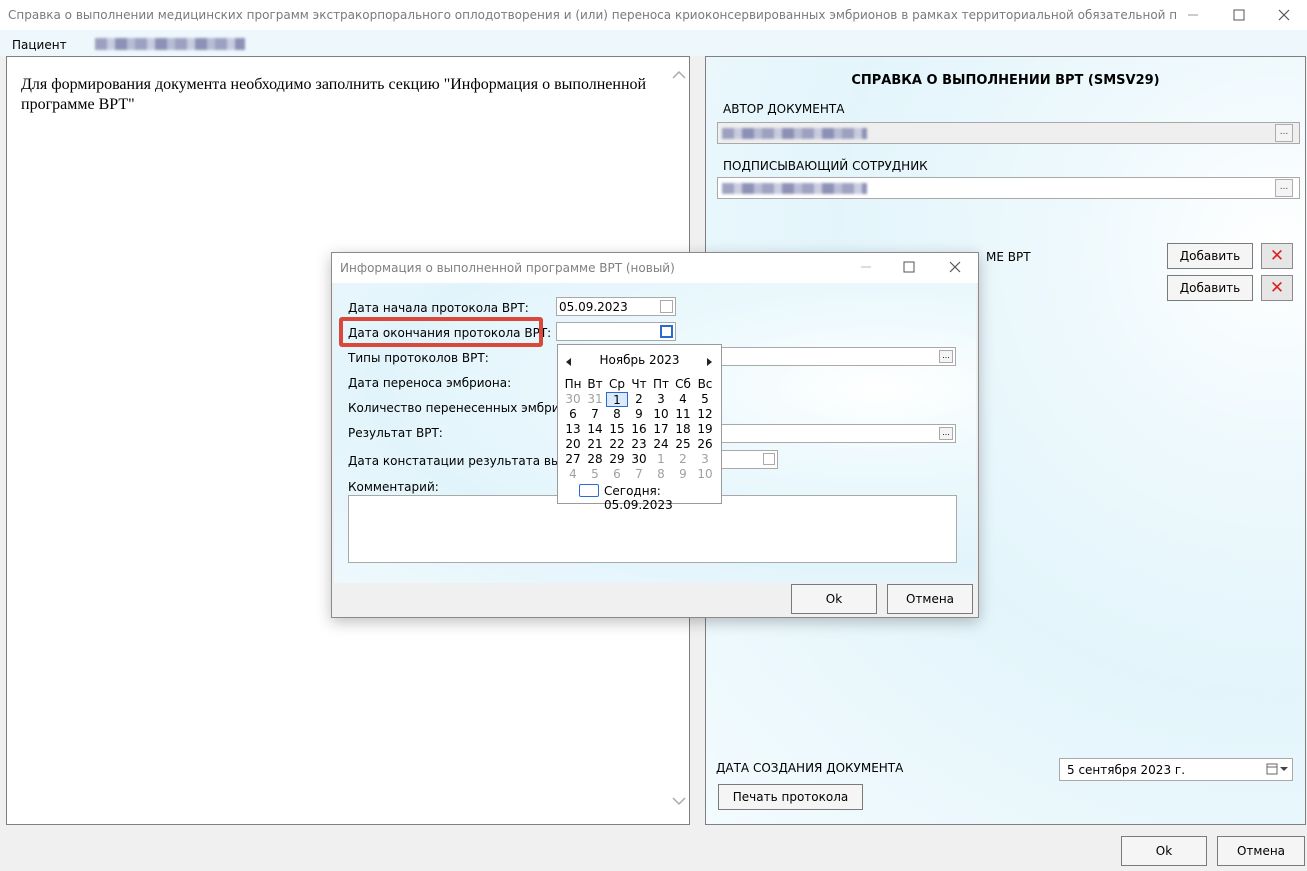 This screenshot has height=871, width=1307. Describe the element at coordinates (393, 487) in the screenshot. I see `comment-label: Комментарий:` at that location.